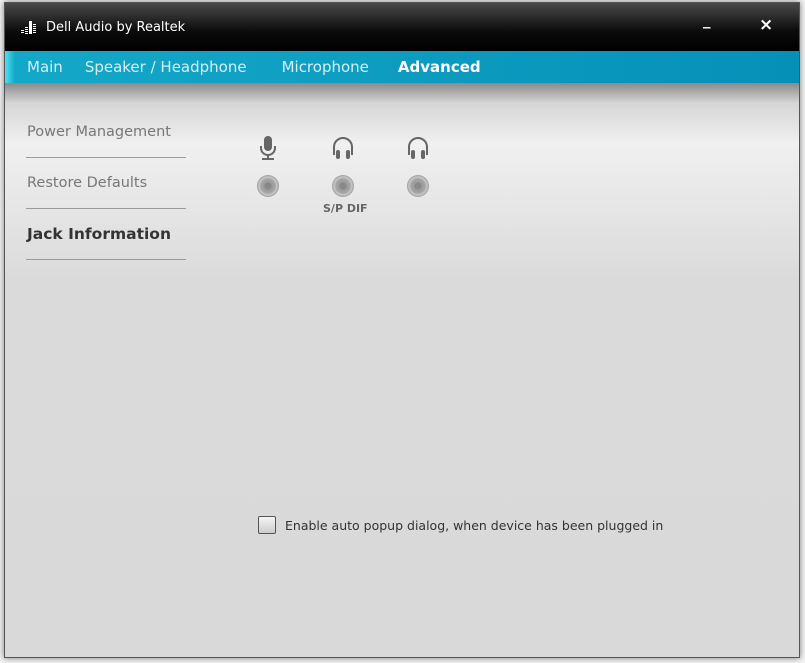 The width and height of the screenshot is (805, 663). Describe the element at coordinates (325, 67) in the screenshot. I see `tab-microphone: Microphone` at that location.